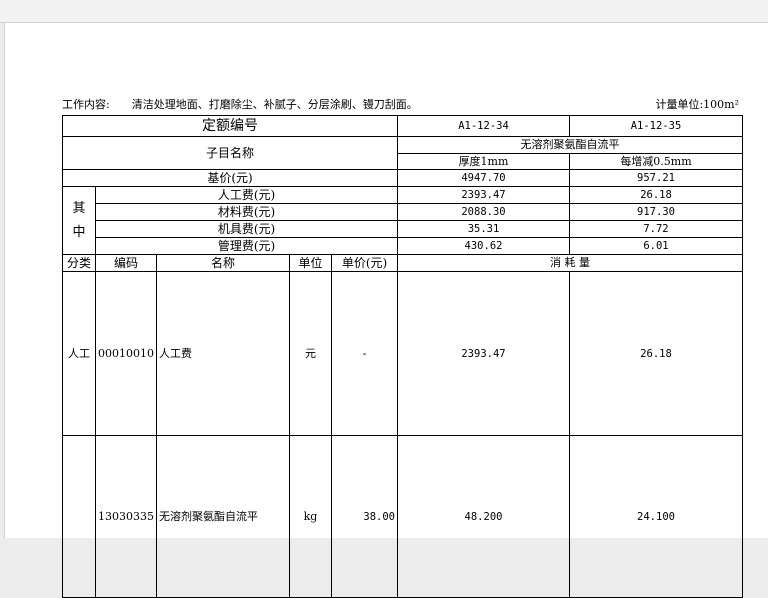 Image resolution: width=768 pixels, height=598 pixels. Describe the element at coordinates (483, 126) in the screenshot. I see `quota-code-1: A1-12-34` at that location.